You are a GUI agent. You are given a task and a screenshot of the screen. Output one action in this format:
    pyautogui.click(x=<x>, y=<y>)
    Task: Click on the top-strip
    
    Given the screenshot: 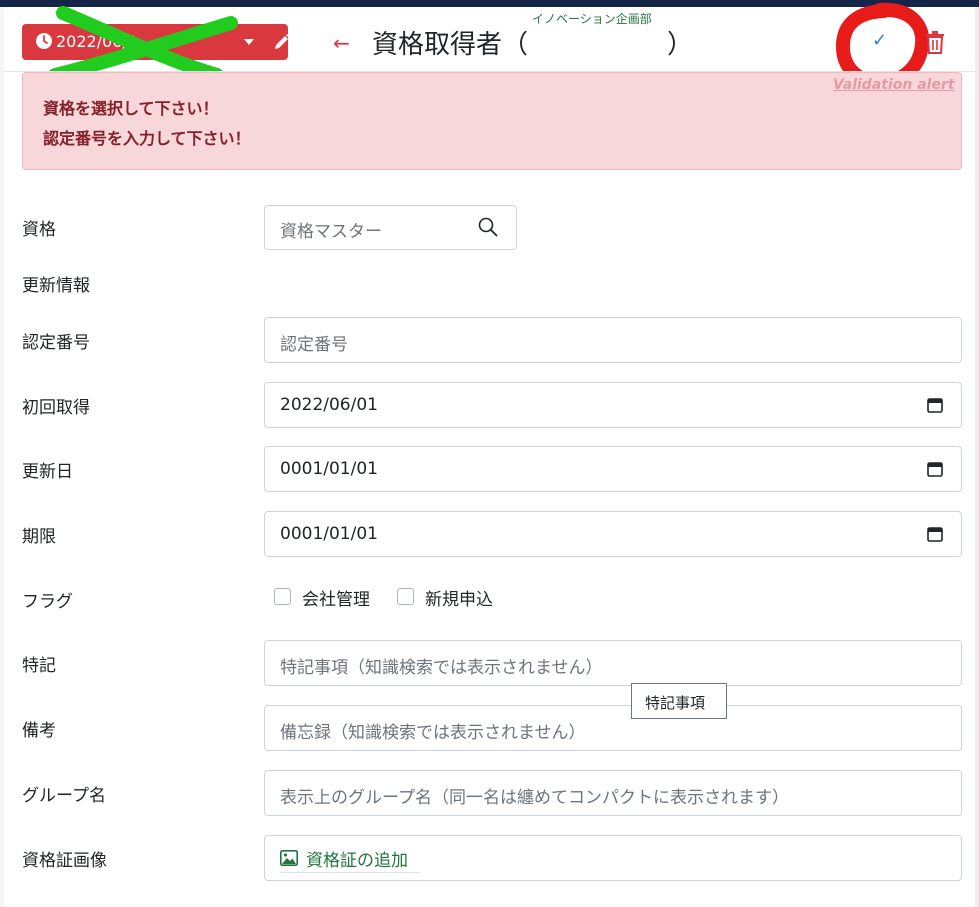 What is the action you would take?
    pyautogui.click(x=489, y=3)
    